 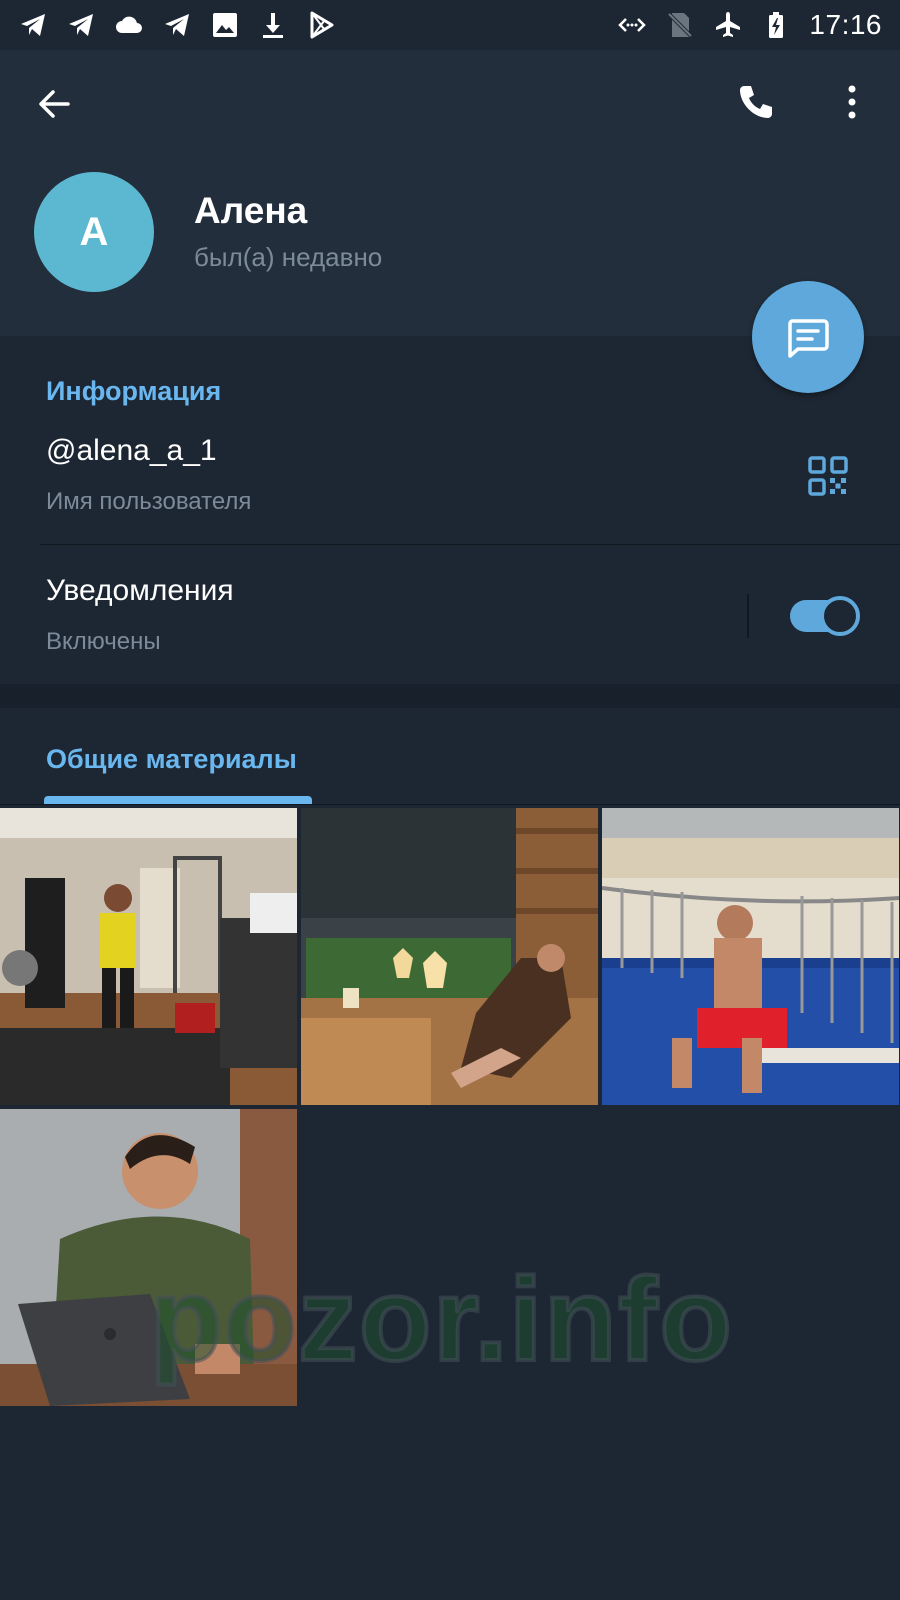 What do you see at coordinates (321, 25) in the screenshot?
I see `play-store-icon` at bounding box center [321, 25].